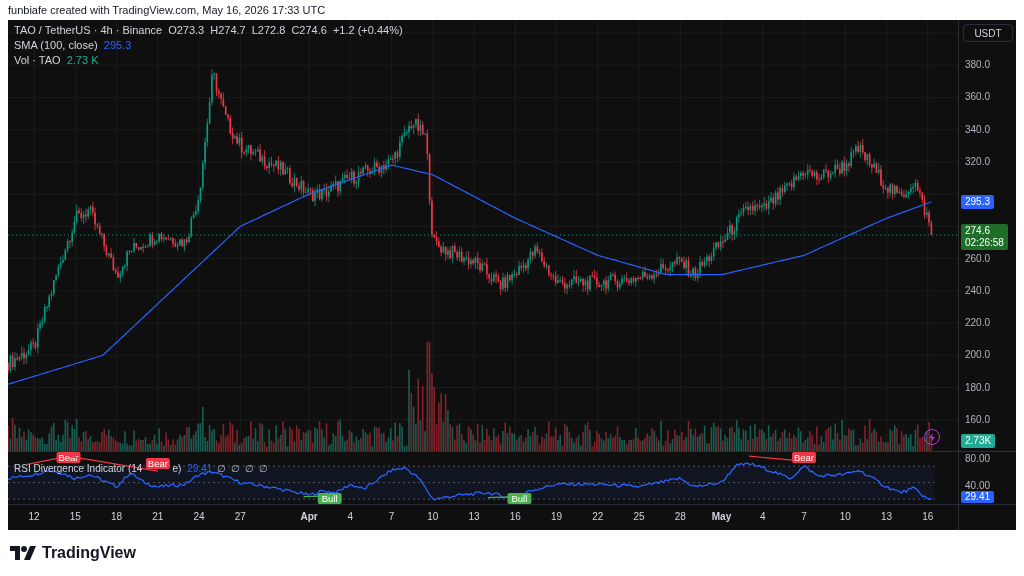 The height and width of the screenshot is (576, 1024). What do you see at coordinates (158, 516) in the screenshot?
I see `date-tick: 21` at bounding box center [158, 516].